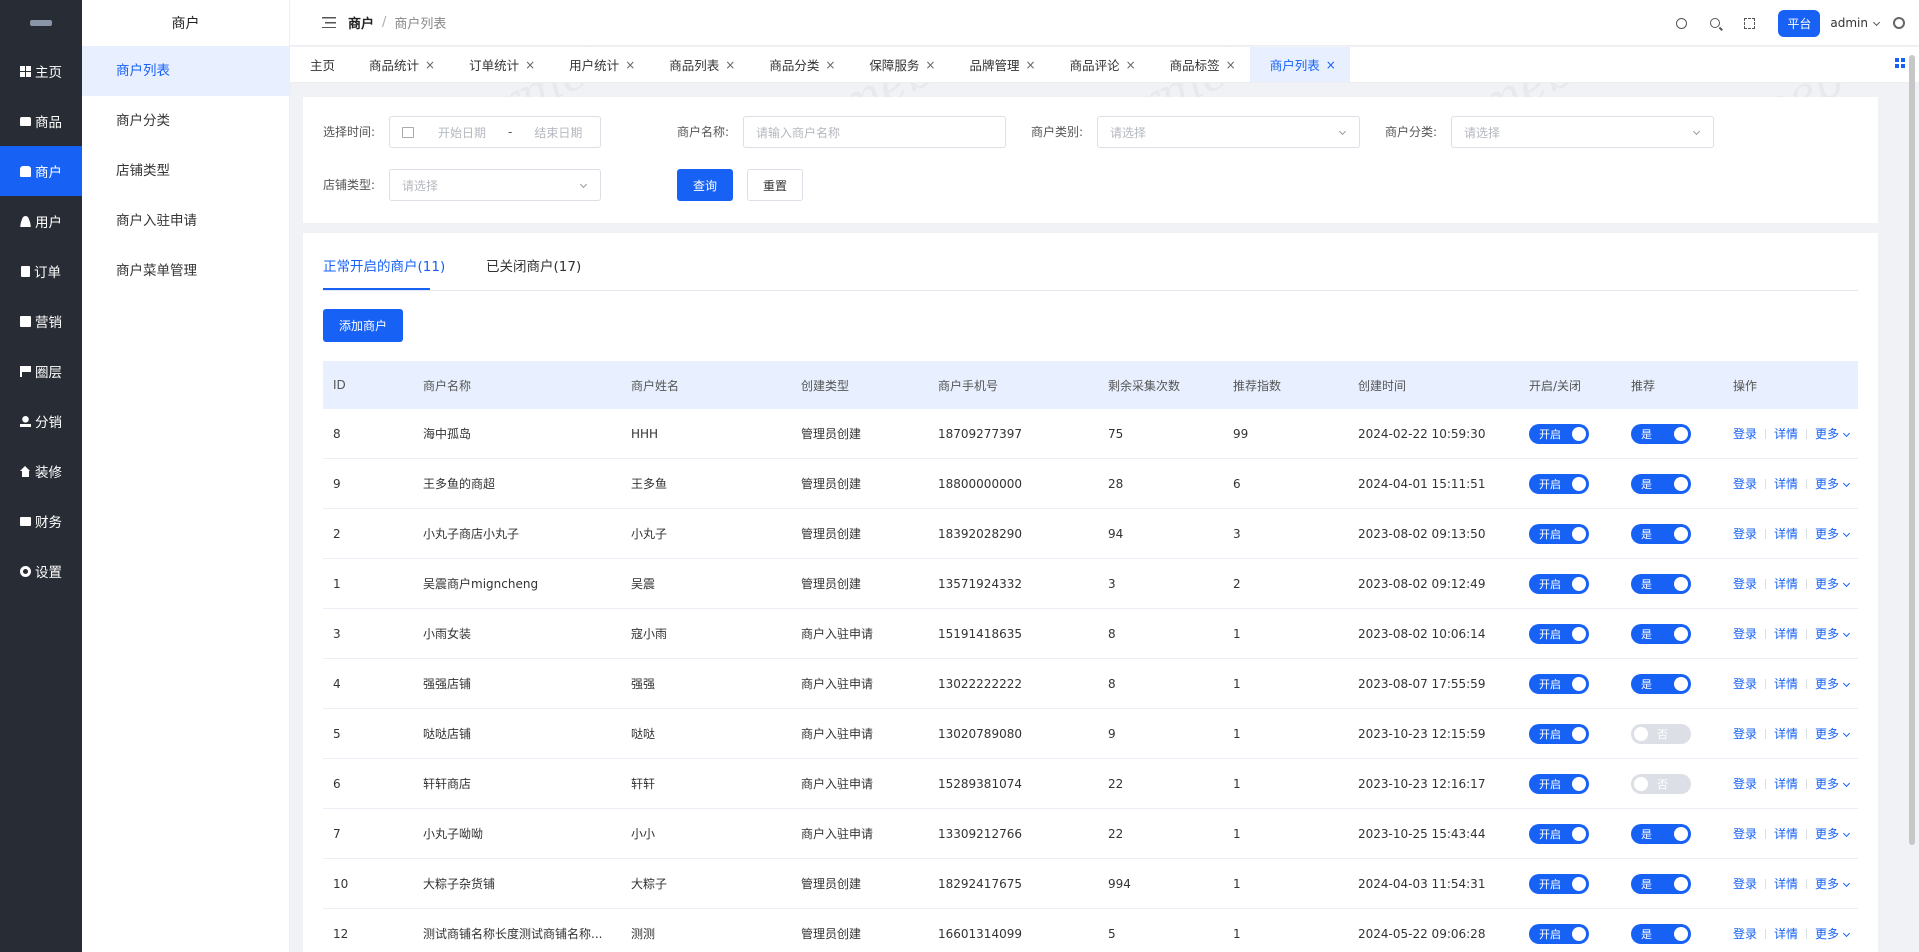 The image size is (1919, 952). I want to click on merchant-name-input: 请输入商户名称, so click(874, 132).